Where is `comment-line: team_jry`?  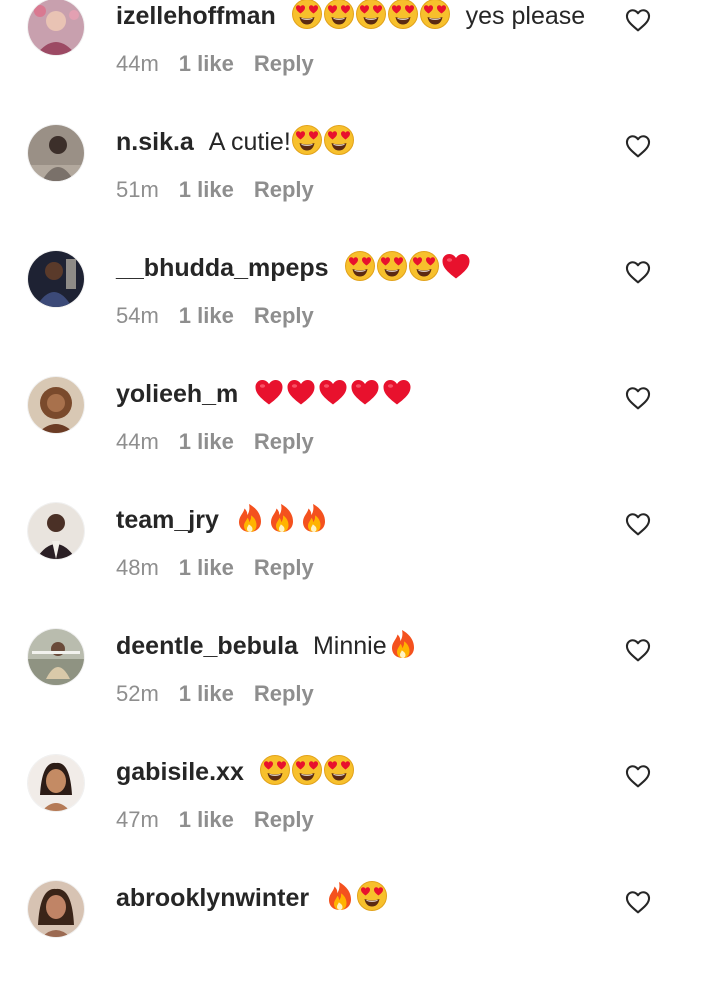 comment-line: team_jry is located at coordinates (223, 520).